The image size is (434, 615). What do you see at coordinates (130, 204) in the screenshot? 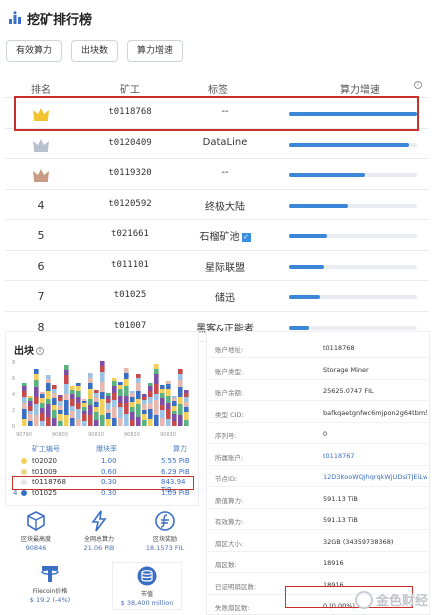
I see `miner-id: t0120592` at bounding box center [130, 204].